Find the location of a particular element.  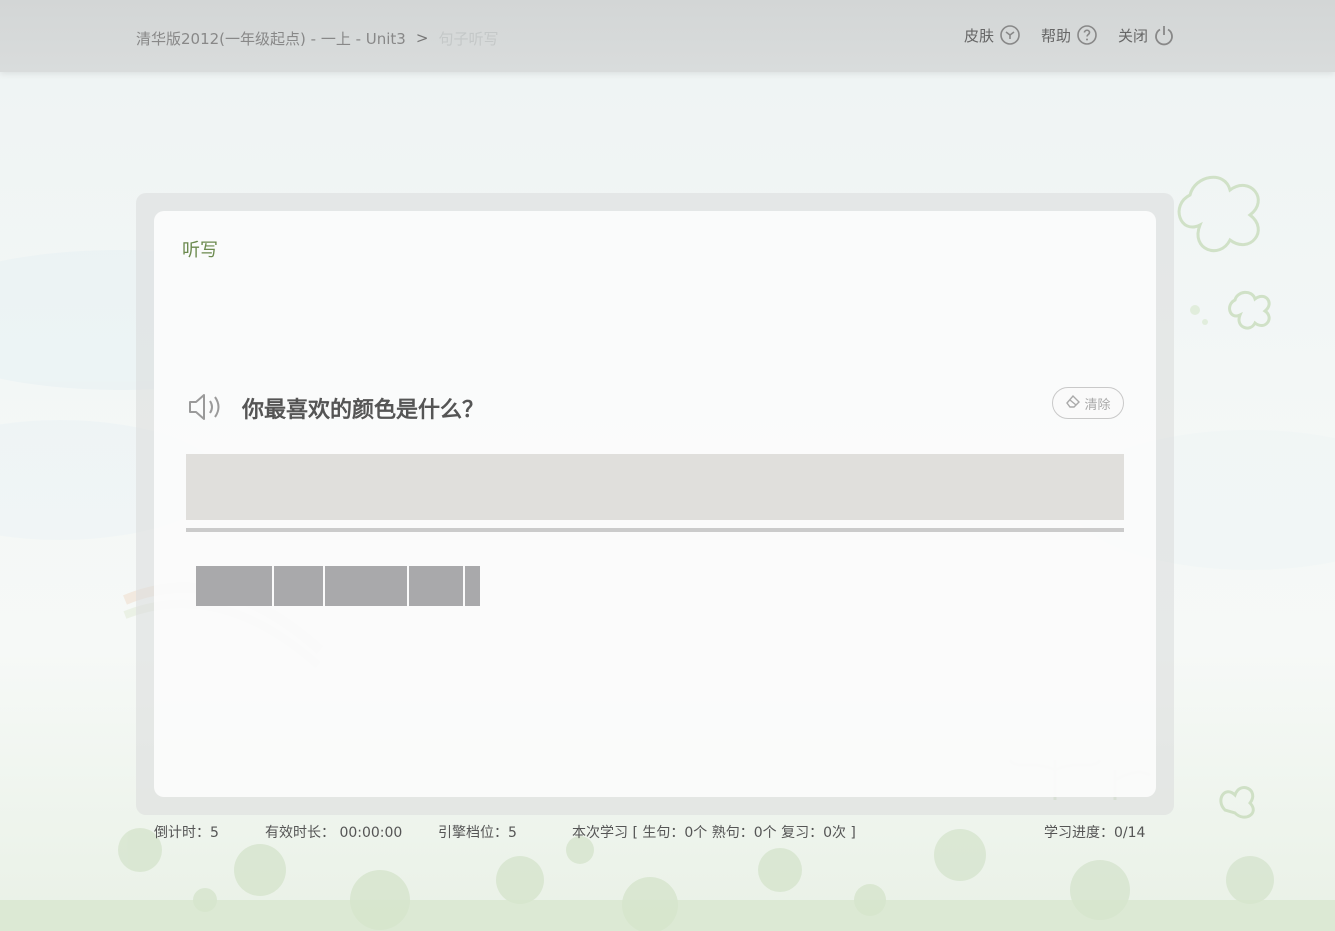

help-button: 帮助 is located at coordinates (1069, 35).